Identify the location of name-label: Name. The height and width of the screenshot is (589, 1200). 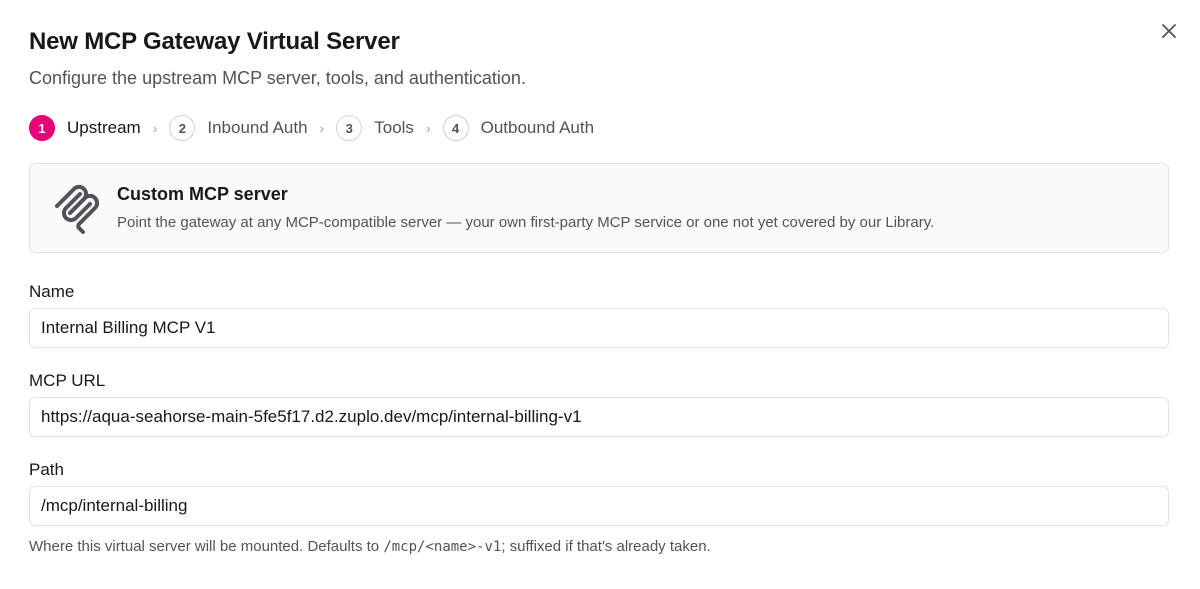
(52, 291).